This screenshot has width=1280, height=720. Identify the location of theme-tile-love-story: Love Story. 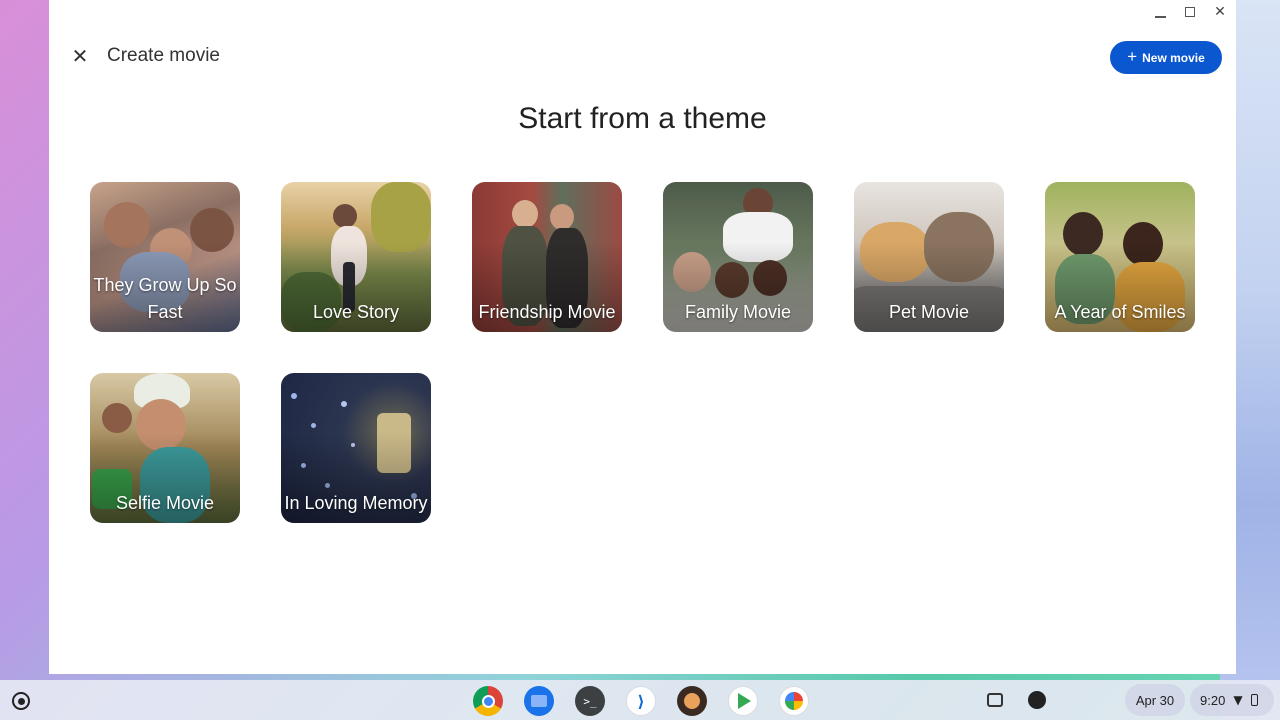
(356, 257).